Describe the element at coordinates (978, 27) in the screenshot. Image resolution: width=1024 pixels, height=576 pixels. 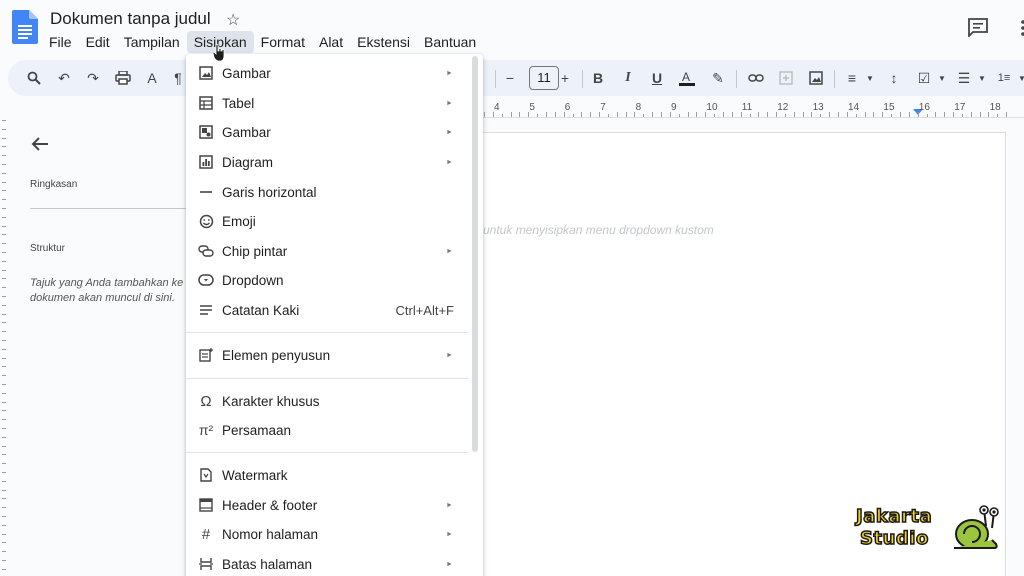
I see `comment-history-icon` at that location.